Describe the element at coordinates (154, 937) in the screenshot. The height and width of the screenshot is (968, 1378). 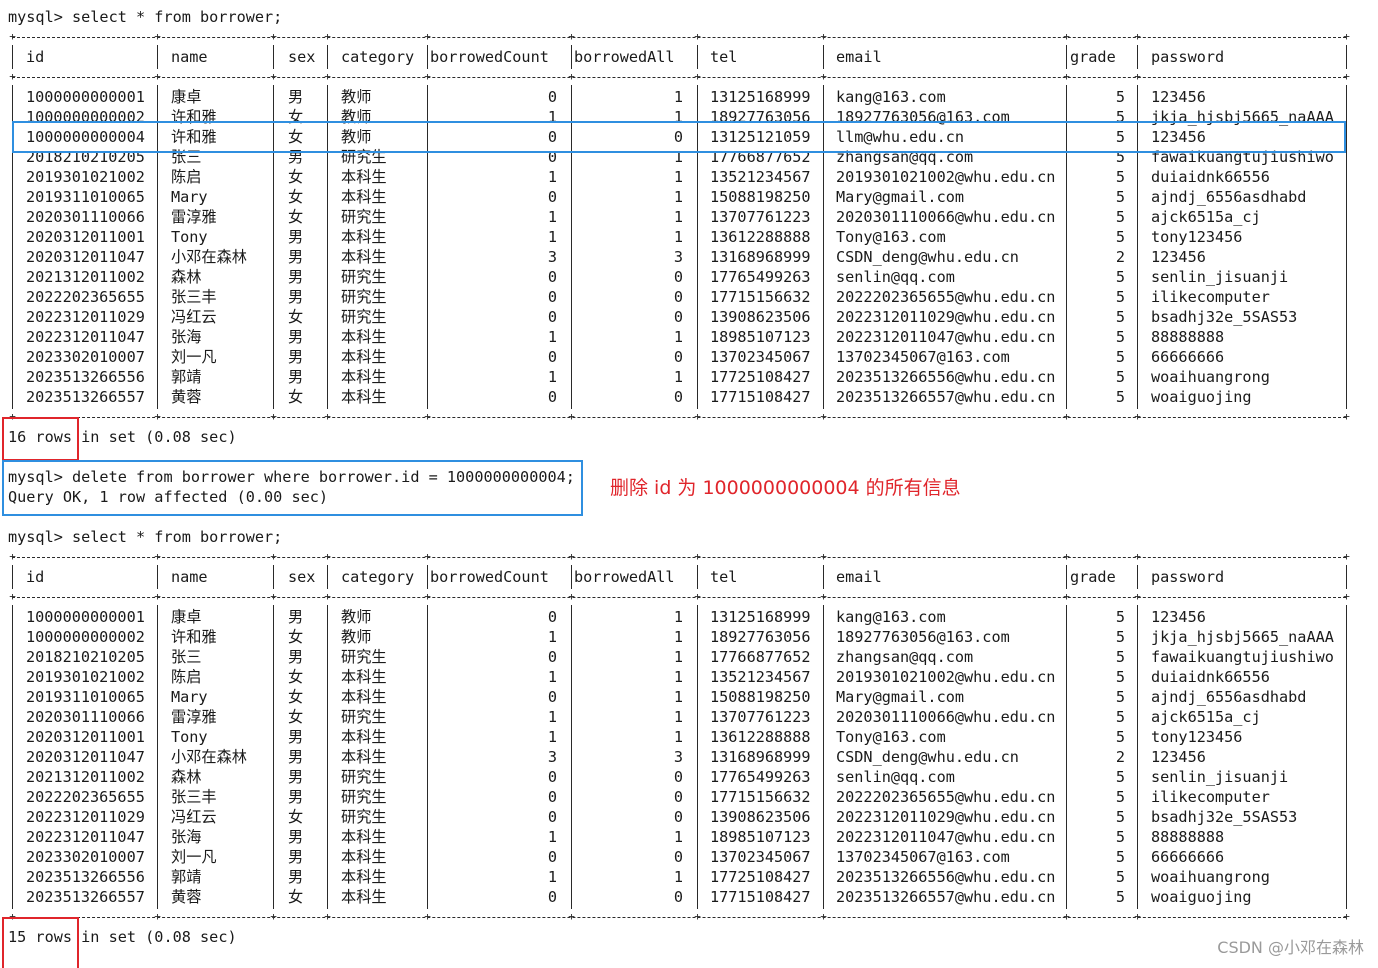
I see `footer-rest-2: in set (0.08 sec)` at that location.